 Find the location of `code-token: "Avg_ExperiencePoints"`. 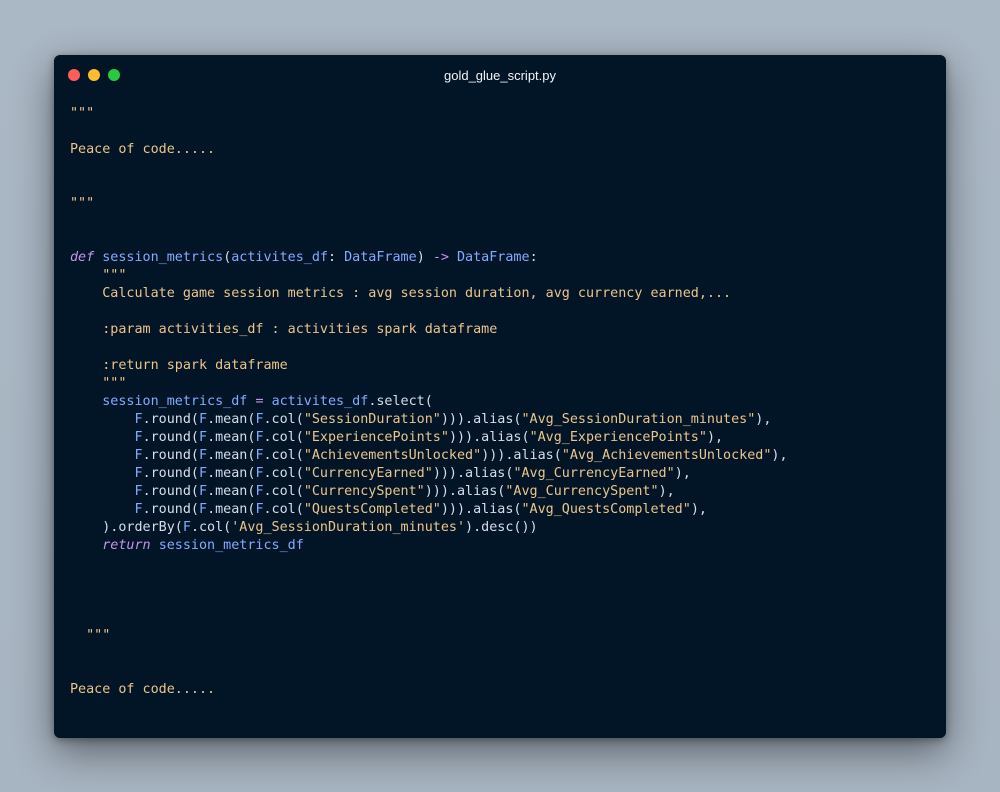

code-token: "Avg_ExperiencePoints" is located at coordinates (618, 437).